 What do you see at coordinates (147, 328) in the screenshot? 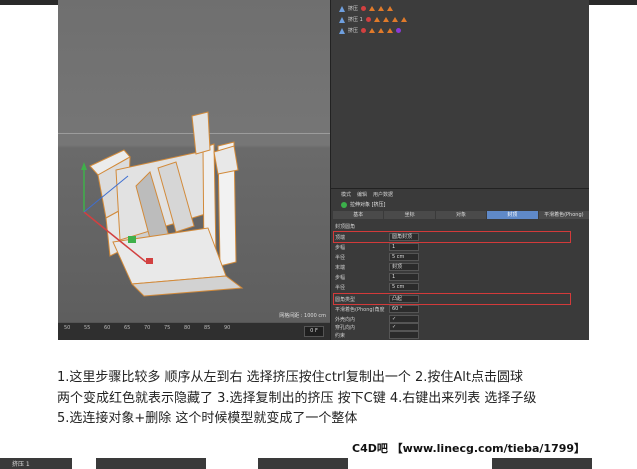
I see `timeline-tick: 70` at bounding box center [147, 328].